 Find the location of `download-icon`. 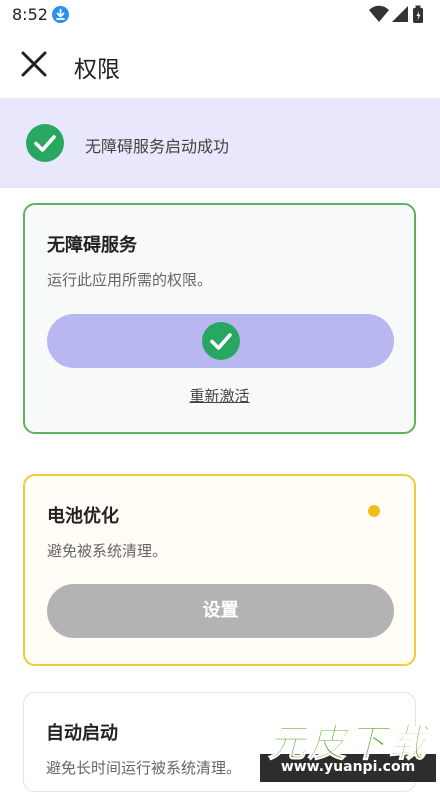

download-icon is located at coordinates (60, 14).